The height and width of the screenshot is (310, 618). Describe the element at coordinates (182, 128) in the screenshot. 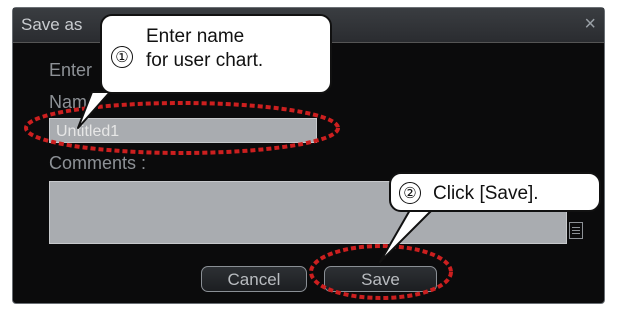

I see `name-field-highlight` at that location.